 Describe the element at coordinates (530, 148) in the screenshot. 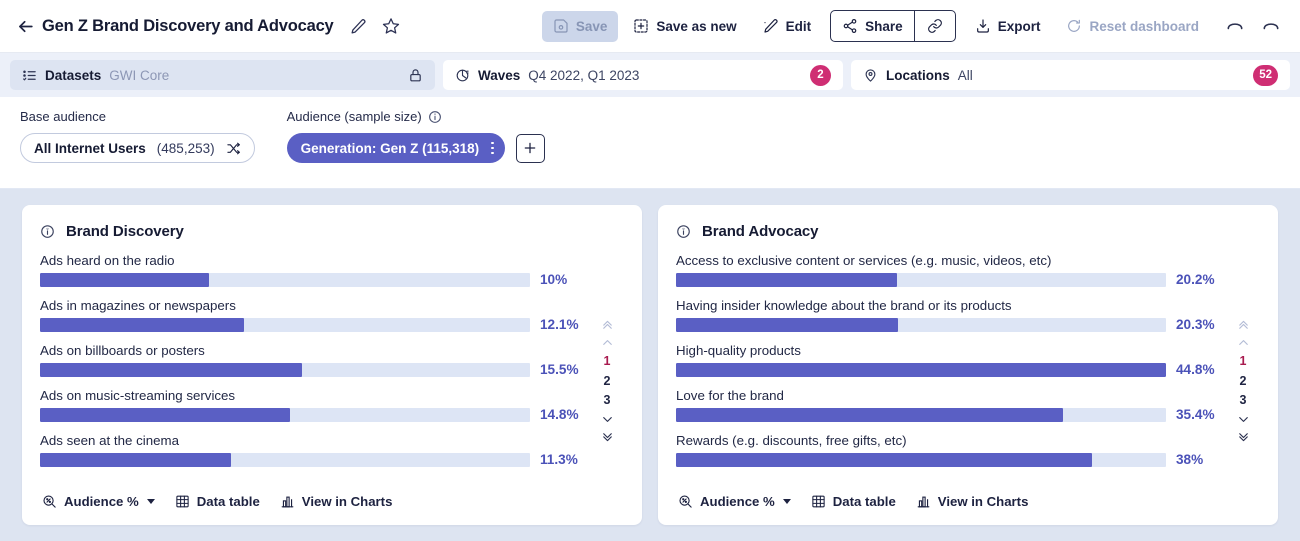

I see `add-audience-button` at that location.